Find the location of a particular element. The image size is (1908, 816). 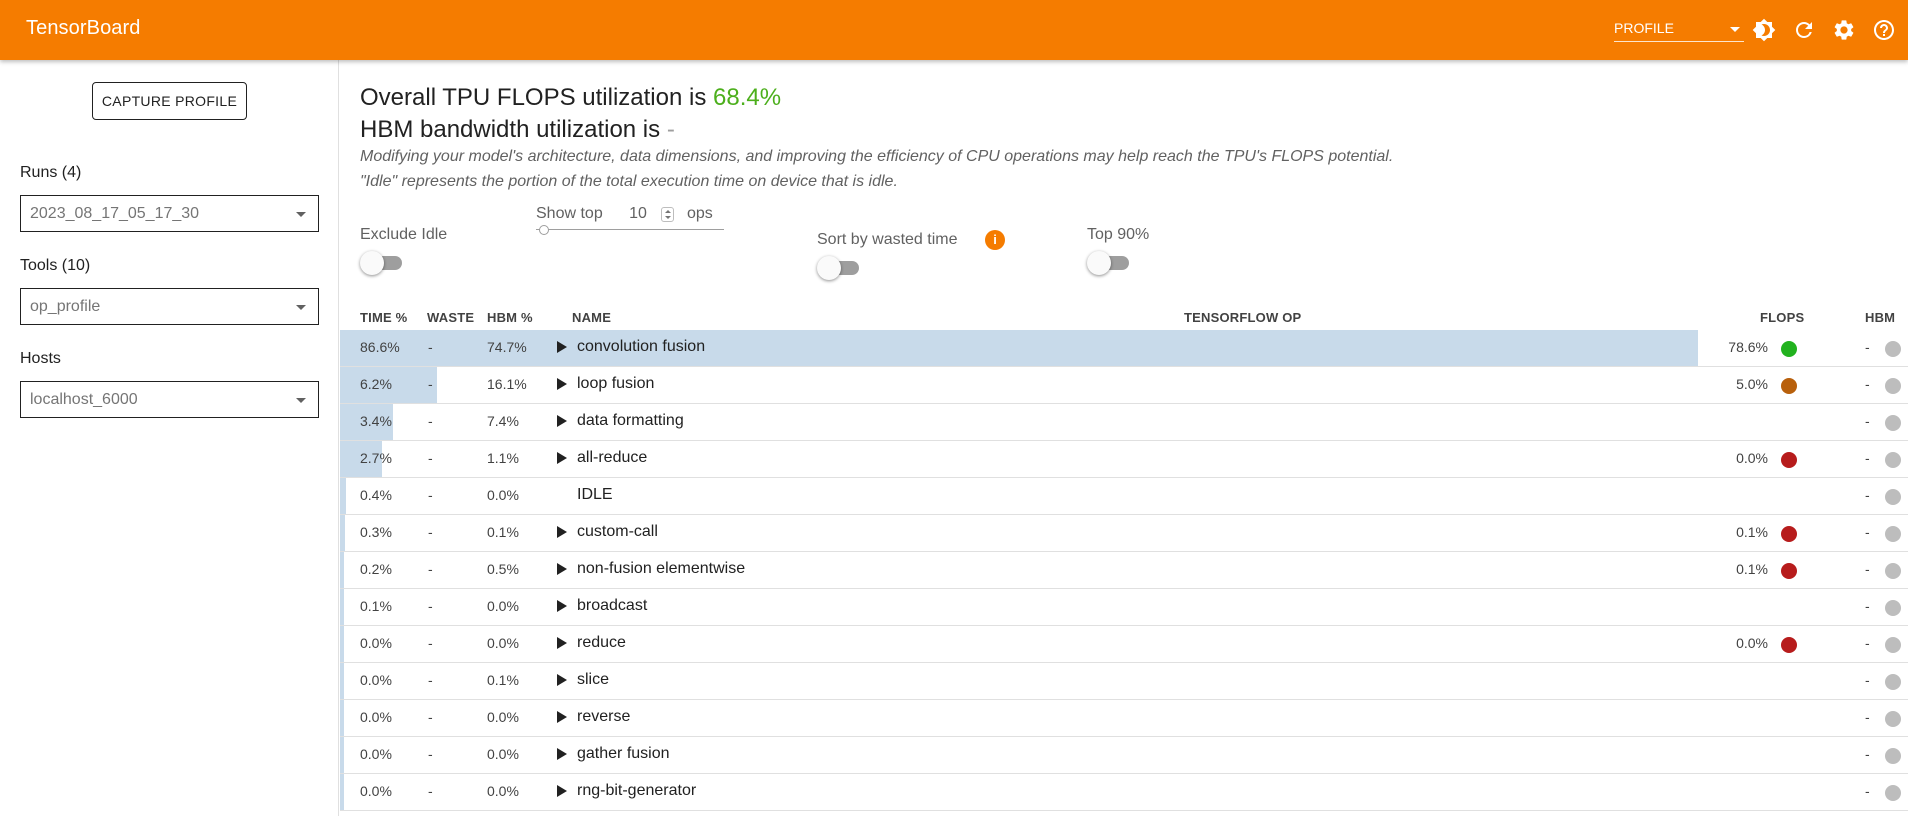

op-name-cell: custom-call is located at coordinates (617, 531).